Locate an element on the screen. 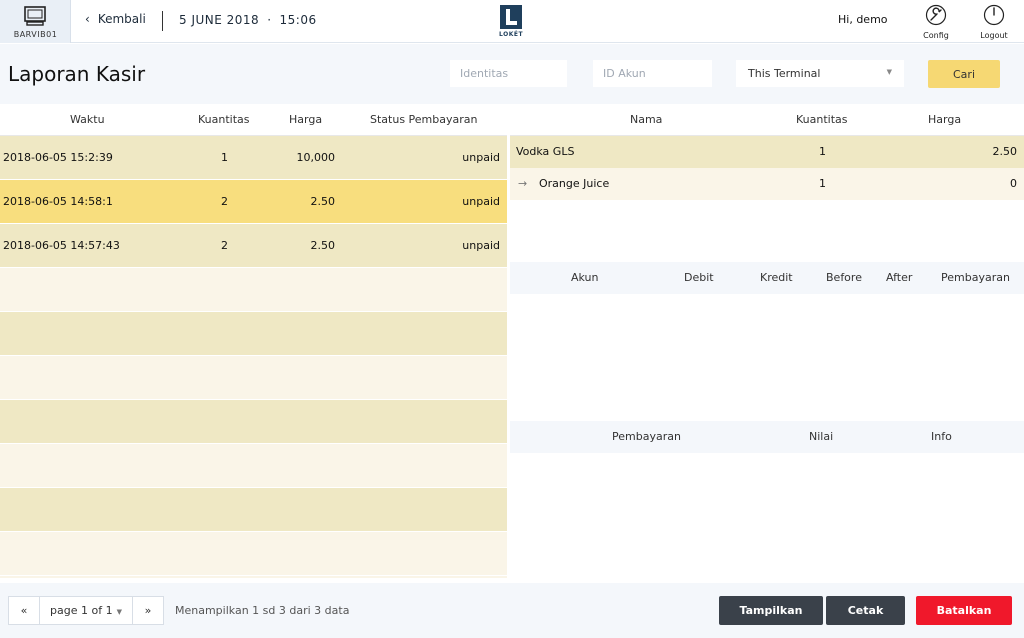 Image resolution: width=1024 pixels, height=638 pixels. terminal-select-value: This Terminal is located at coordinates (784, 73).